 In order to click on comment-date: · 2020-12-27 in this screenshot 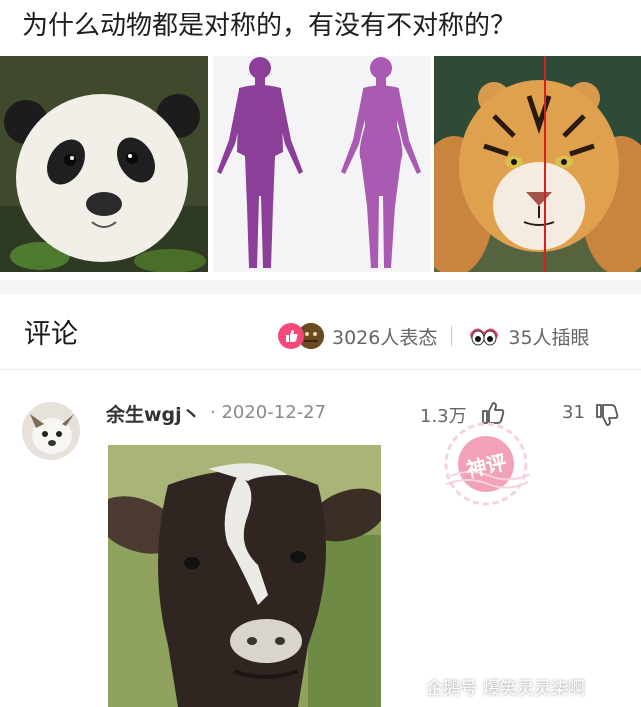, I will do `click(268, 412)`.